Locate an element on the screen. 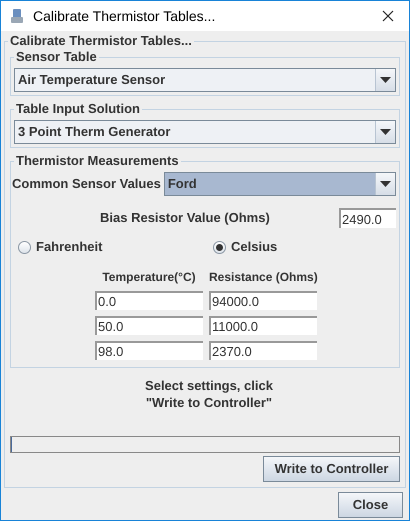 The width and height of the screenshot is (410, 521). group-title: Table Input Solution is located at coordinates (78, 109).